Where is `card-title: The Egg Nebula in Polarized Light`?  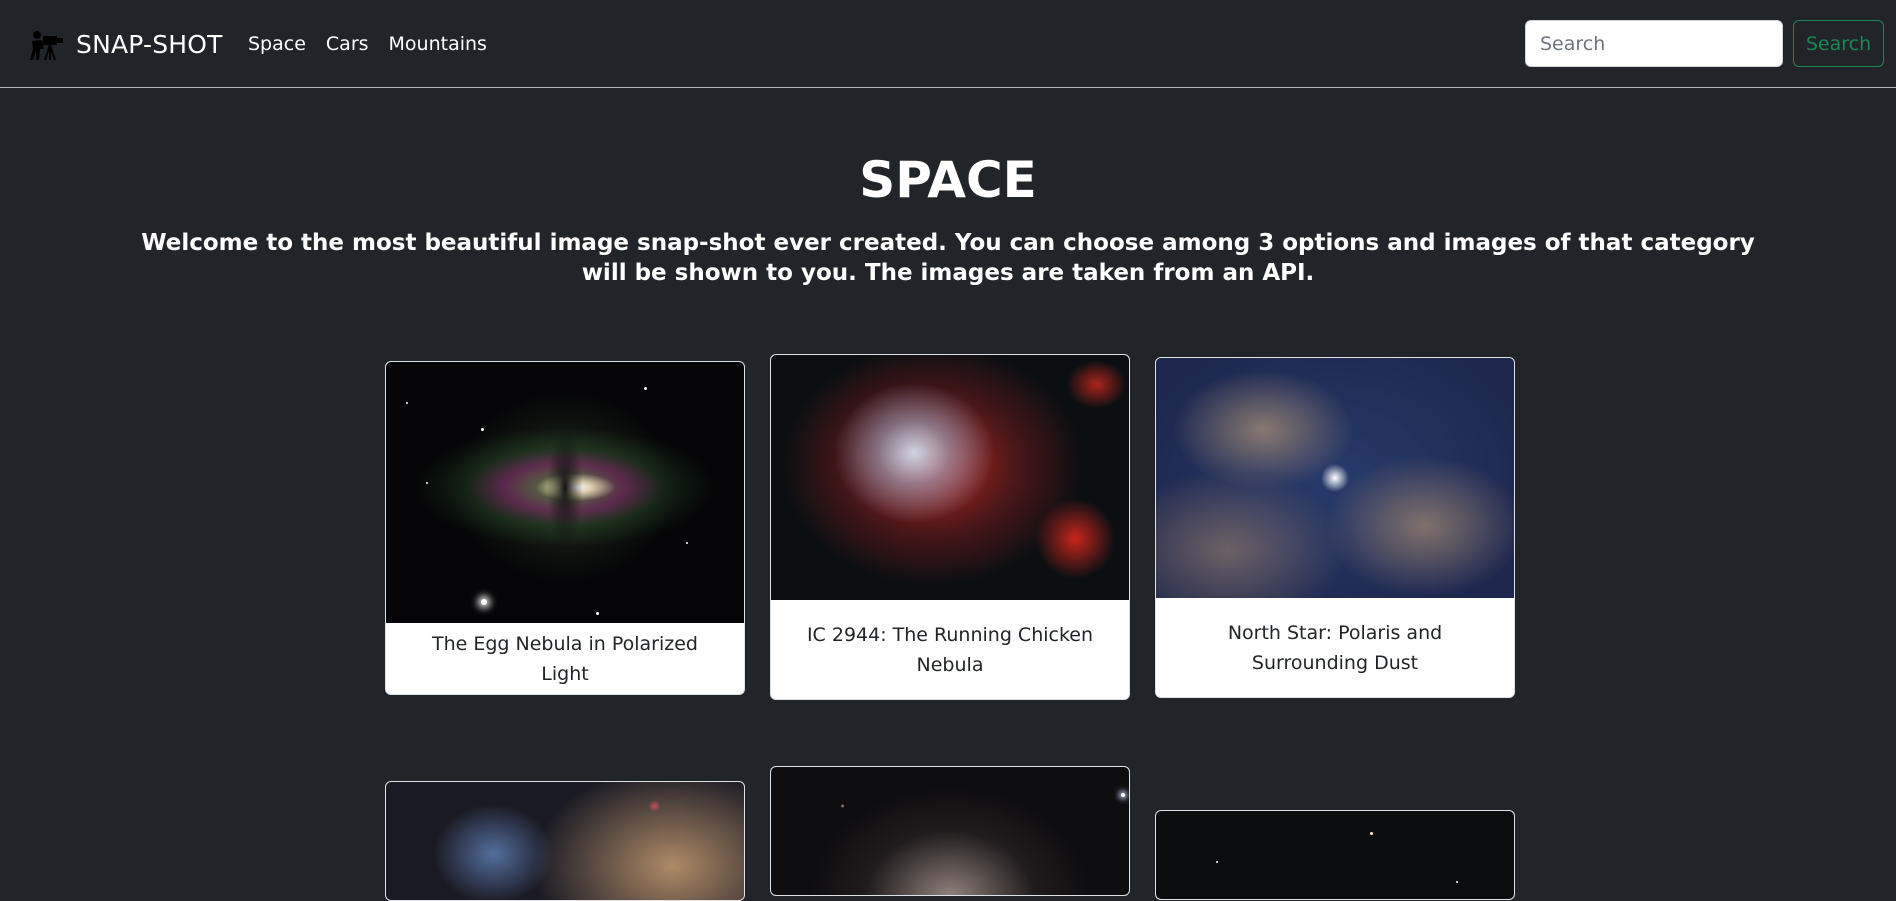
card-title: The Egg Nebula in Polarized Light is located at coordinates (564, 658).